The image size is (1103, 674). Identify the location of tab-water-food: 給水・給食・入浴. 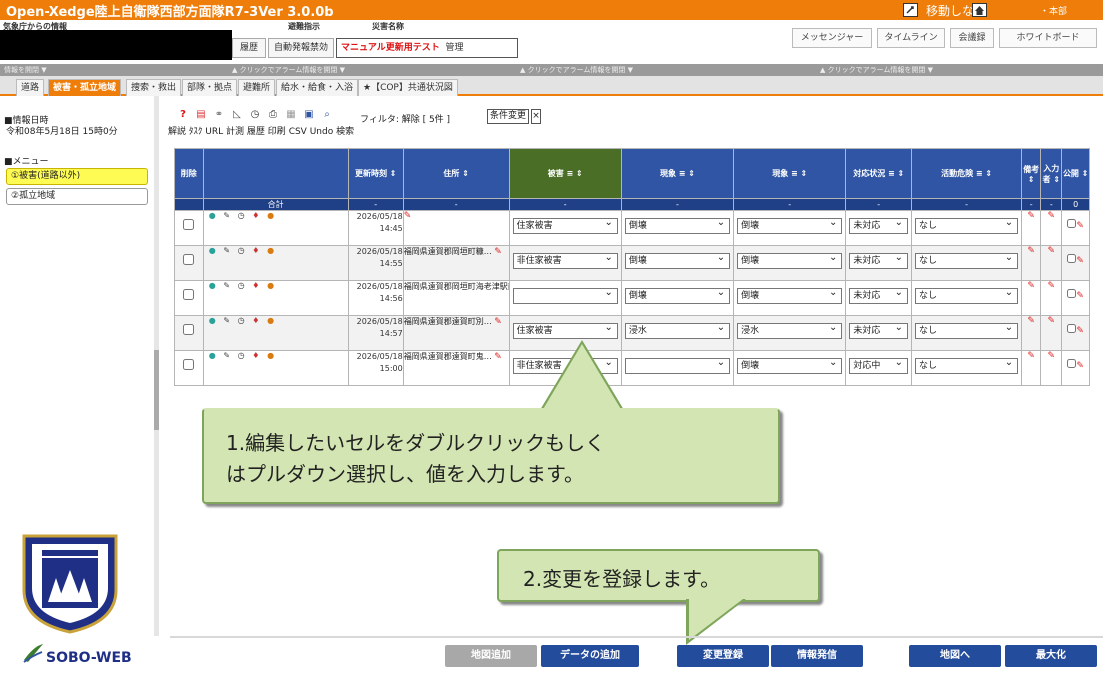
(317, 87).